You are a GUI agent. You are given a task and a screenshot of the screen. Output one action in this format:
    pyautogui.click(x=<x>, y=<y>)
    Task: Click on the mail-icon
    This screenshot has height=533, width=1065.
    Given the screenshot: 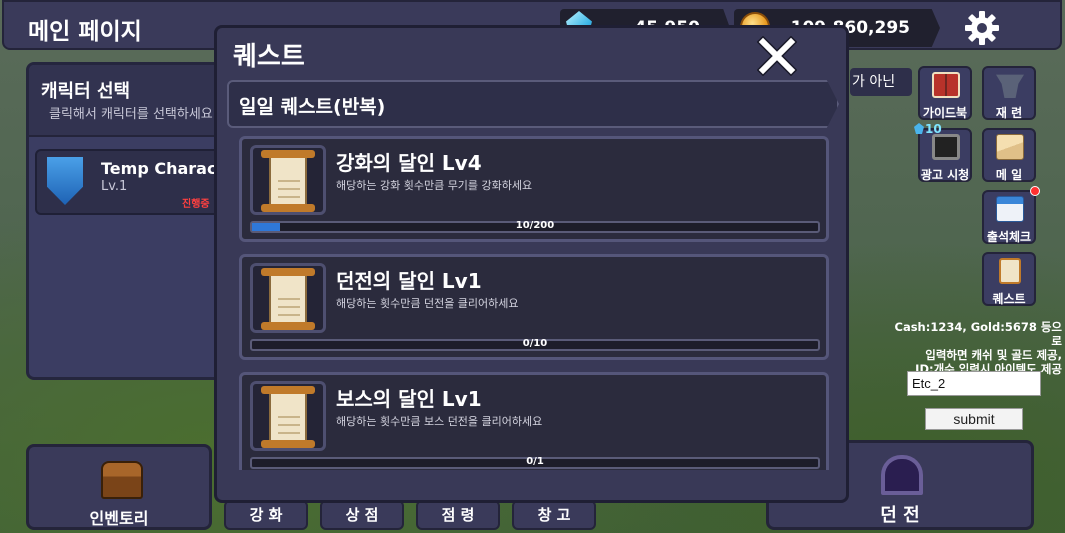 What is the action you would take?
    pyautogui.click(x=1010, y=147)
    